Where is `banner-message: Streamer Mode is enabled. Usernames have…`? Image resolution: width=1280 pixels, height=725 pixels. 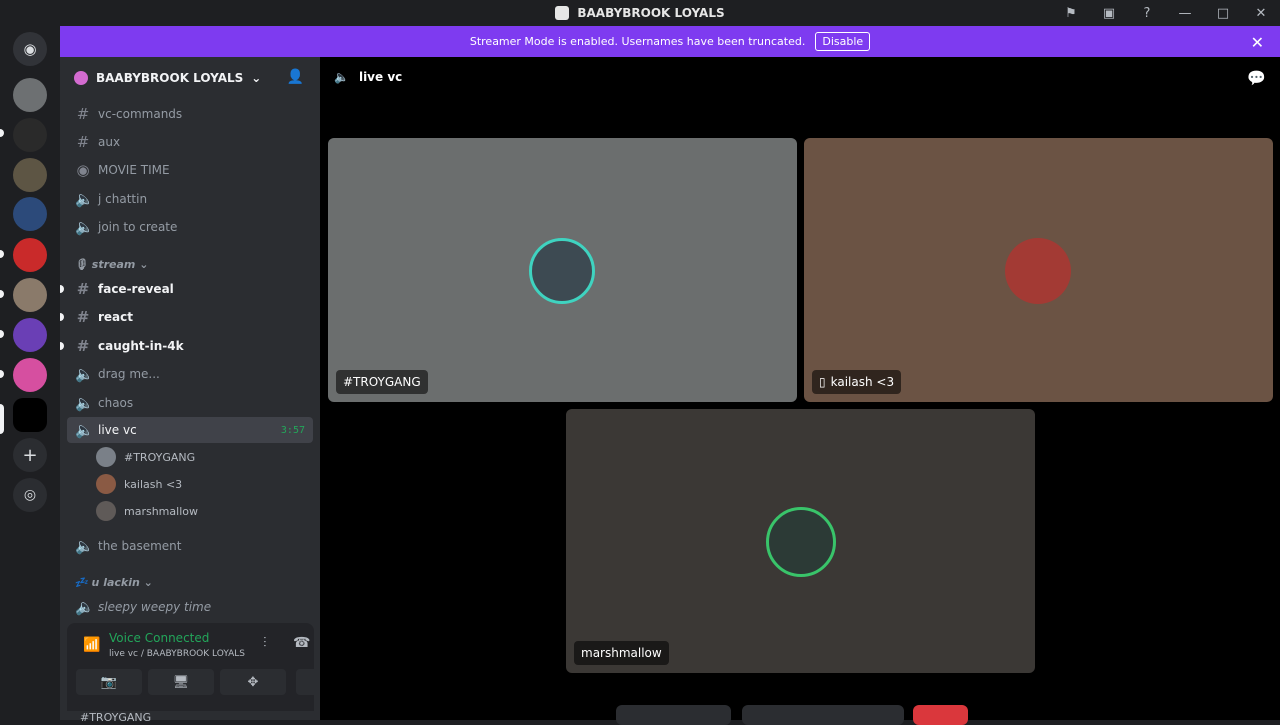
banner-message: Streamer Mode is enabled. Usernames have… is located at coordinates (637, 41).